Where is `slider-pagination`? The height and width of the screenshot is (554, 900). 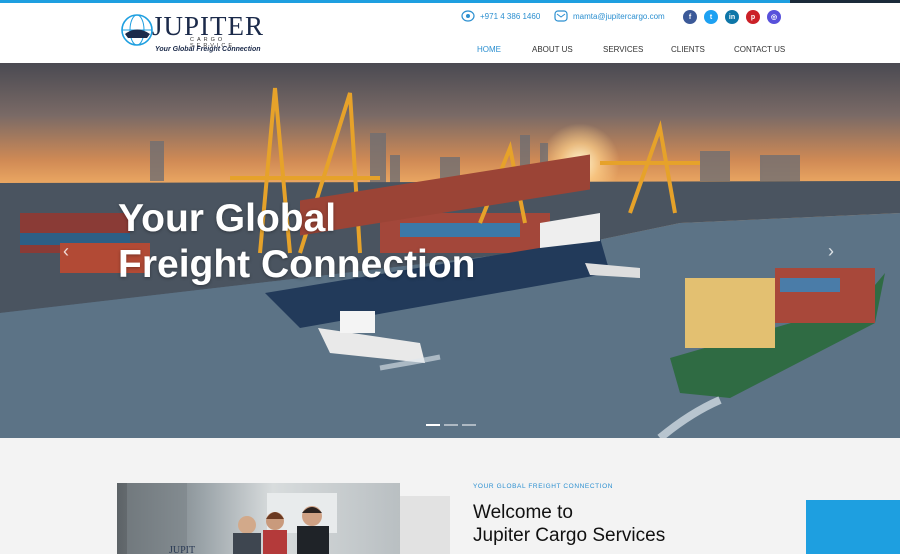 slider-pagination is located at coordinates (451, 425).